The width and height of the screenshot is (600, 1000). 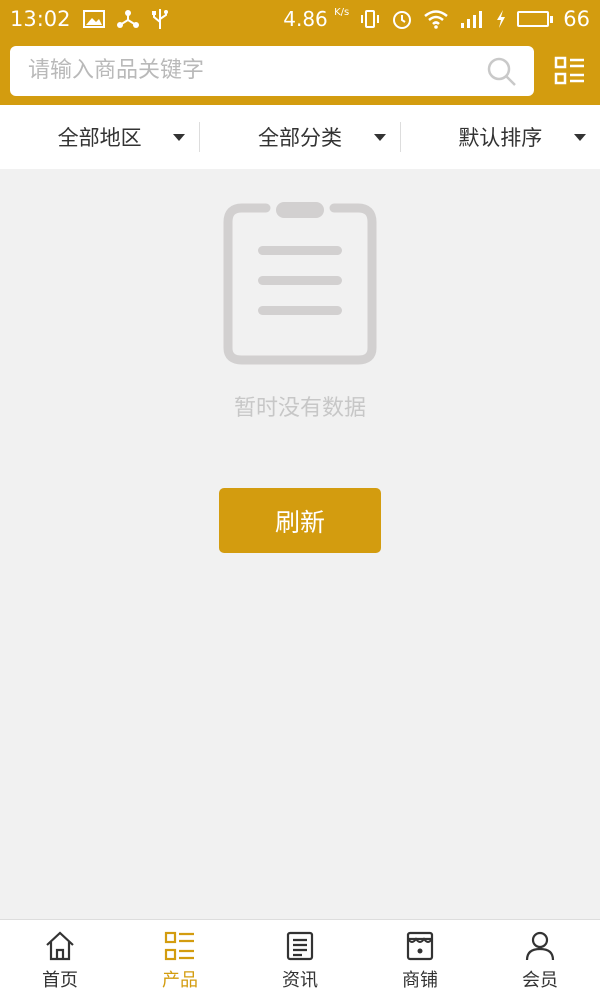 What do you see at coordinates (316, 19) in the screenshot?
I see `network-speed: 4.86 K/s` at bounding box center [316, 19].